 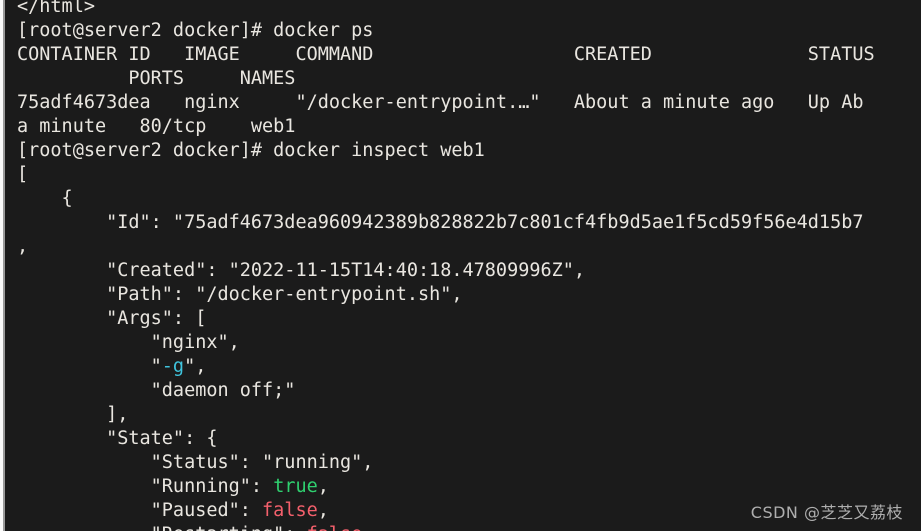 What do you see at coordinates (140, 510) in the screenshot?
I see `line-state-paused-seg-0: "Paused":` at bounding box center [140, 510].